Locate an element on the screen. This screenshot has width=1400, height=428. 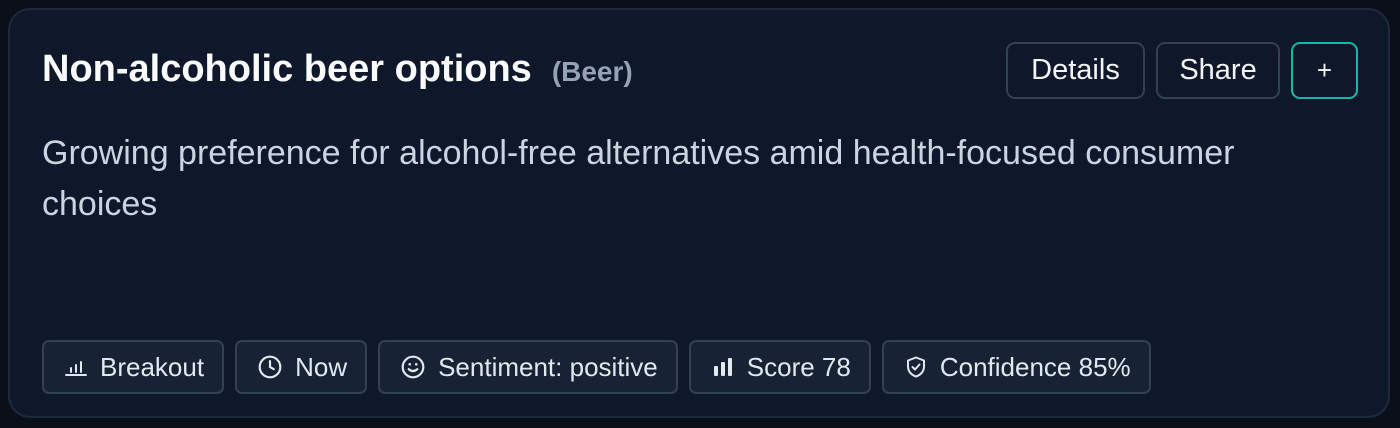
clock-icon is located at coordinates (270, 367).